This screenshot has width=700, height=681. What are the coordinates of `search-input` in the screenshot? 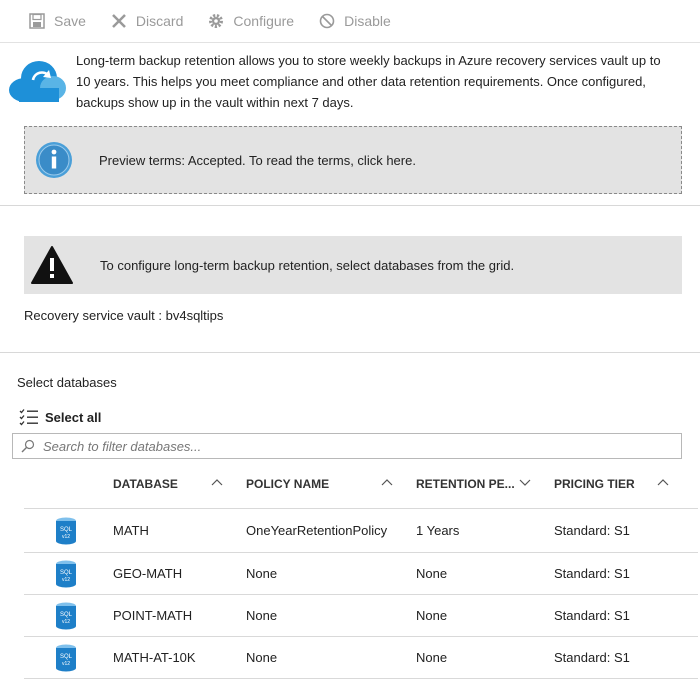 It's located at (341, 446).